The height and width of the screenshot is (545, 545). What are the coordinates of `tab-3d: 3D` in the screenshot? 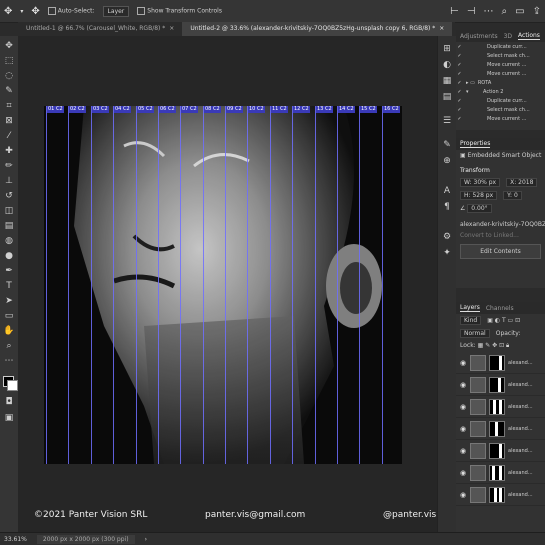 It's located at (508, 36).